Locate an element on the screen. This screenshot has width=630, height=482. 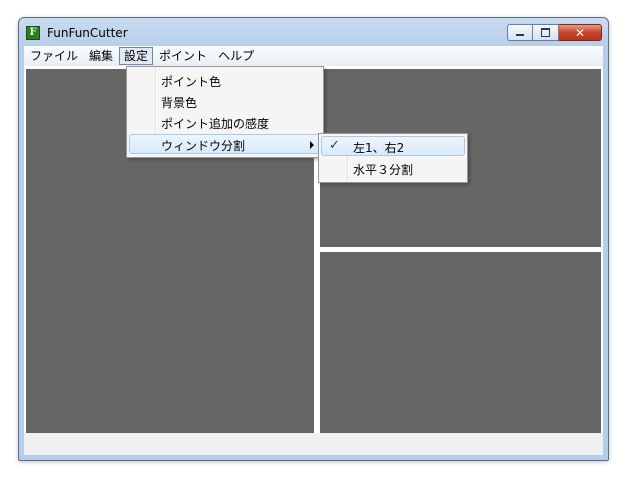
submenu-arrow-icon is located at coordinates (312, 145).